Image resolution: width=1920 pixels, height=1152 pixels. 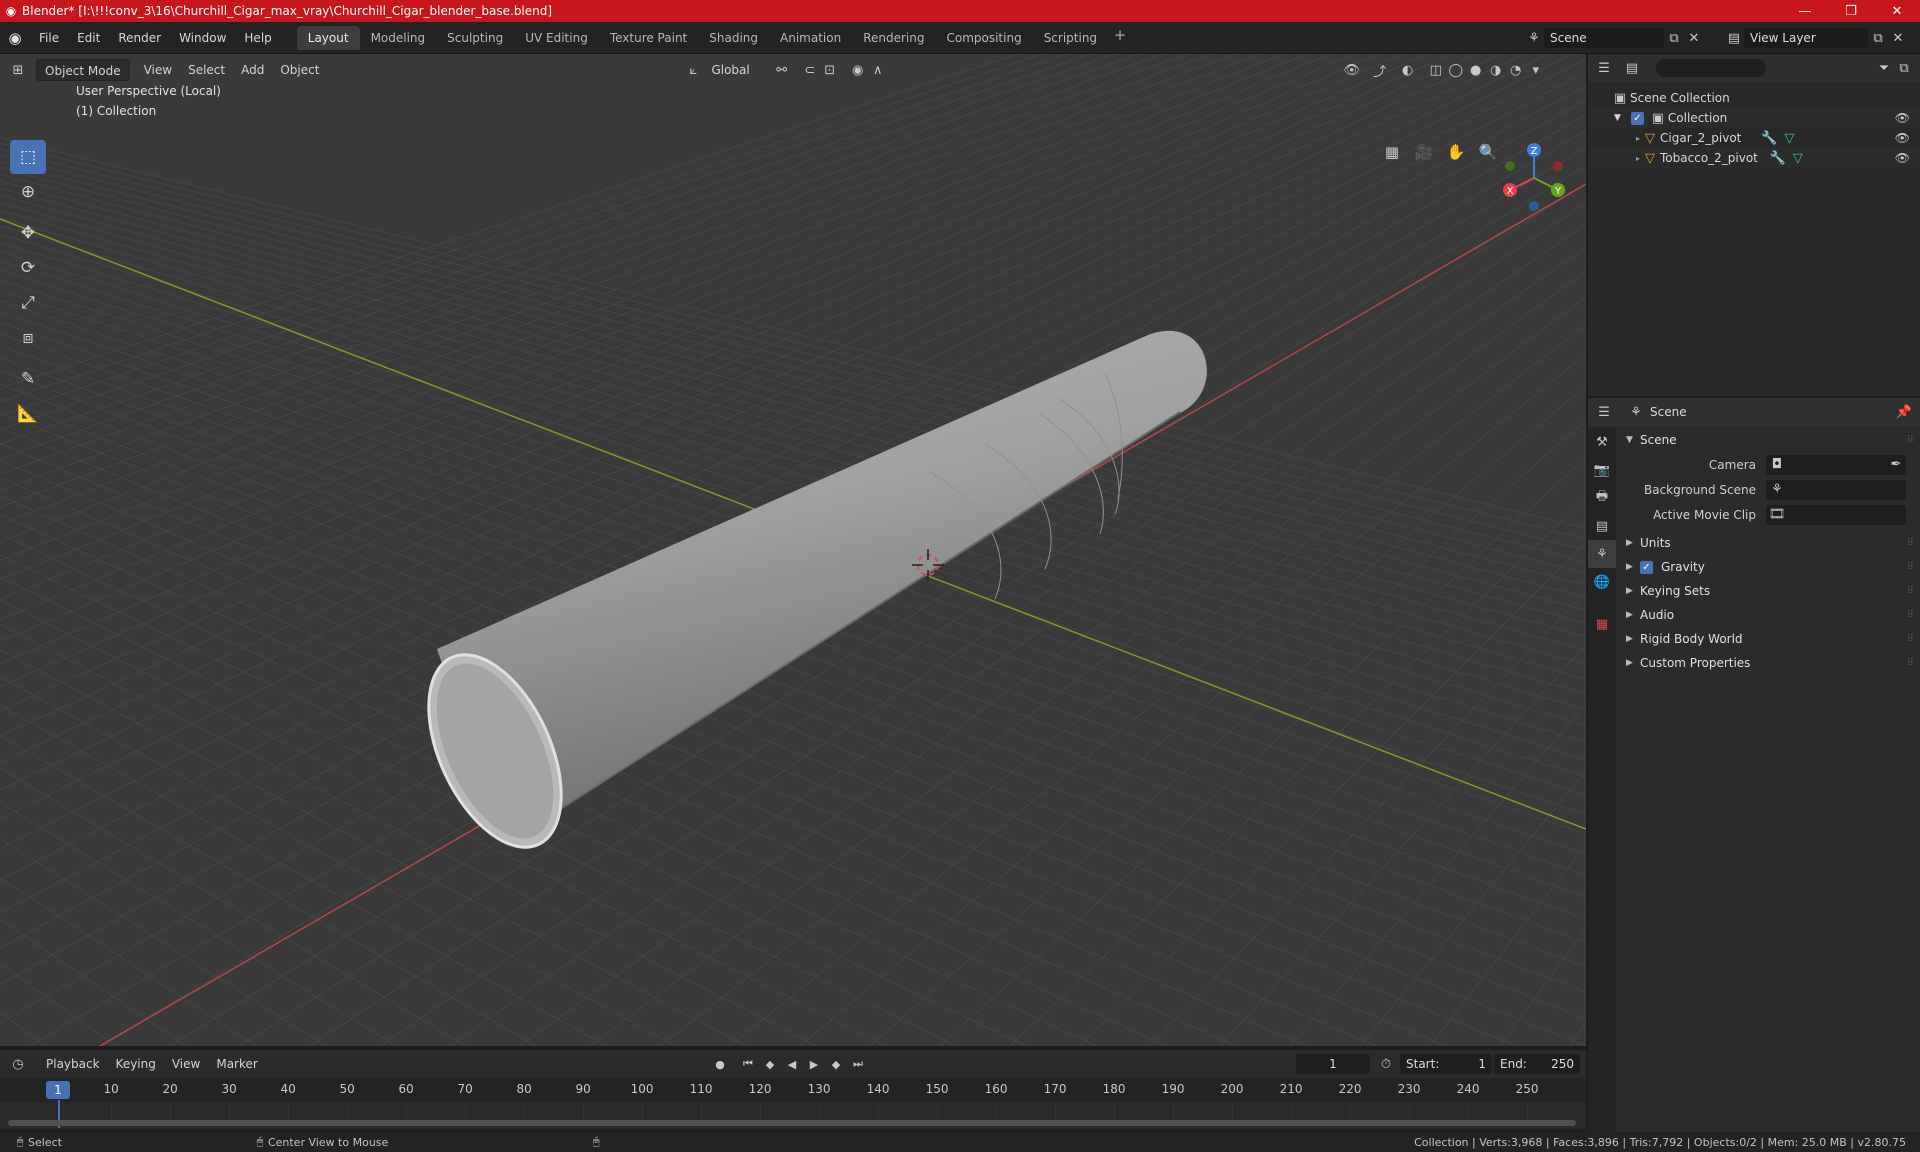 I want to click on navigation-gizmo: Z Y X, so click(x=1534, y=178).